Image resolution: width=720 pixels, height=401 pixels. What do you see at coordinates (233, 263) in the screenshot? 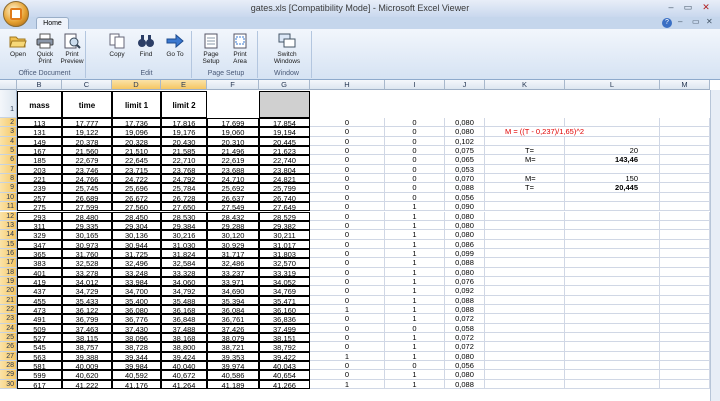
I see `table-cell: 32,486` at bounding box center [233, 263].